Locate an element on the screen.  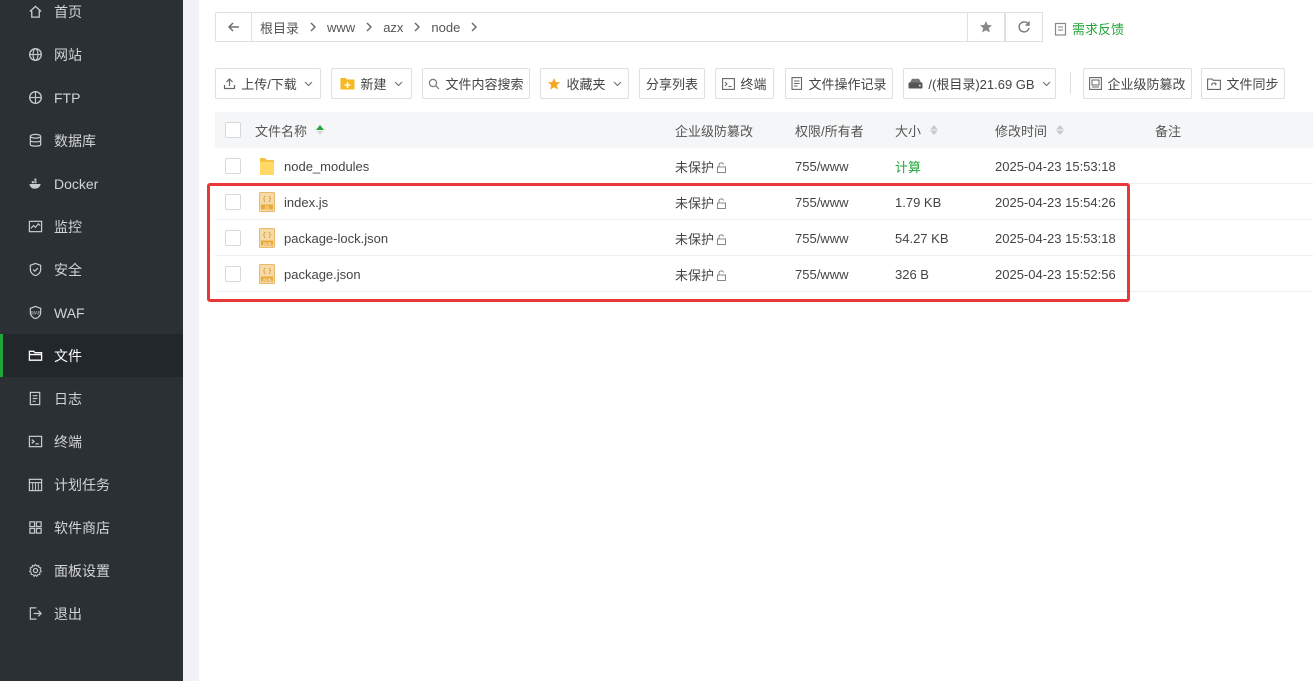
sidebar-item-files: 文件 is located at coordinates (91, 355).